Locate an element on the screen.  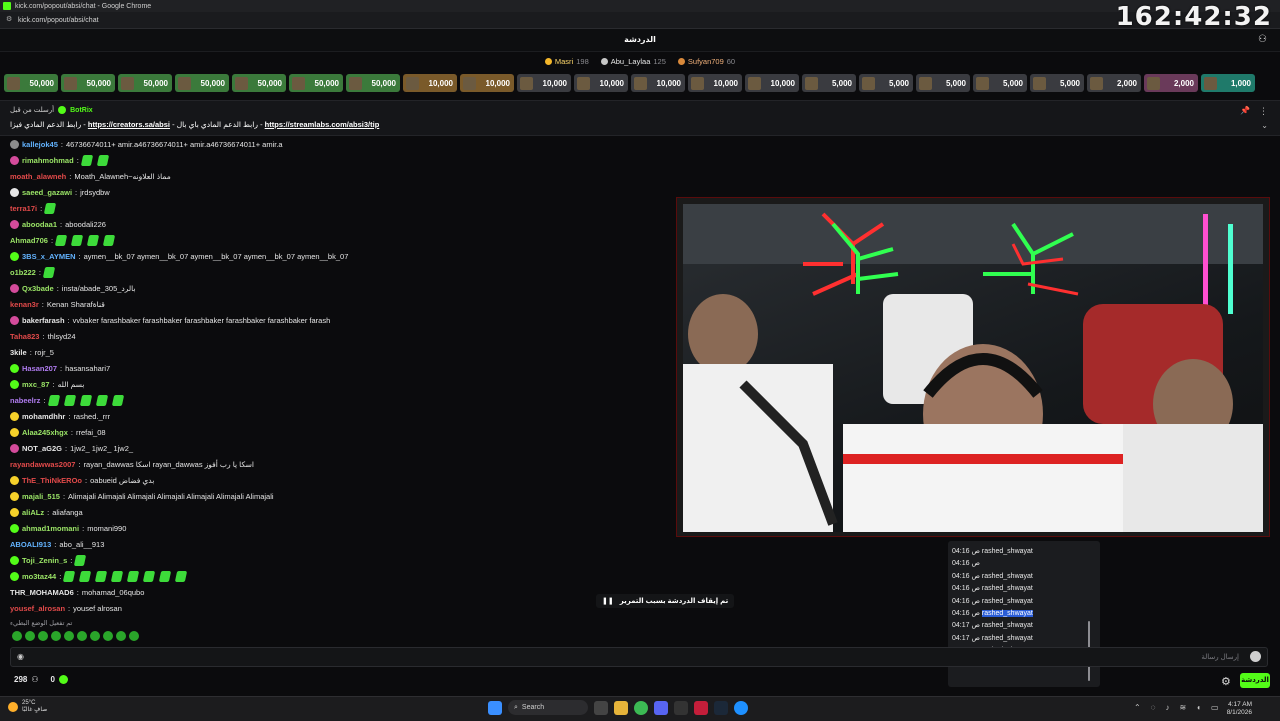
taskbar-clock: 4:17 AM 8/1/2026 is located at coordinates (1239, 709).